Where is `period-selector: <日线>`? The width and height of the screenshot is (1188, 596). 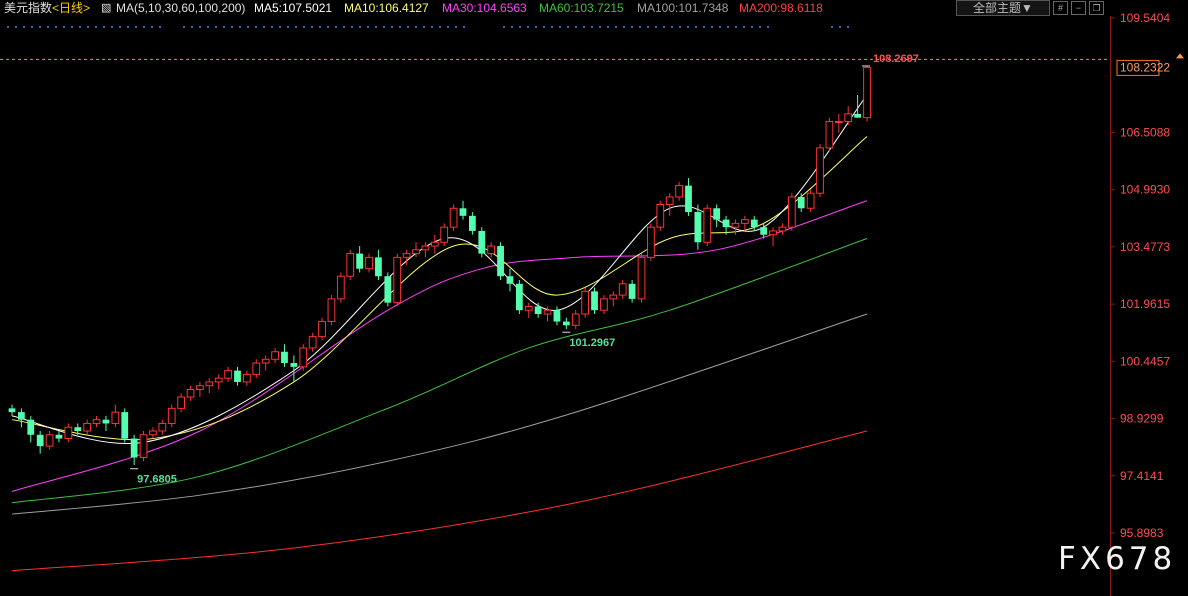
period-selector: <日线> is located at coordinates (71, 8).